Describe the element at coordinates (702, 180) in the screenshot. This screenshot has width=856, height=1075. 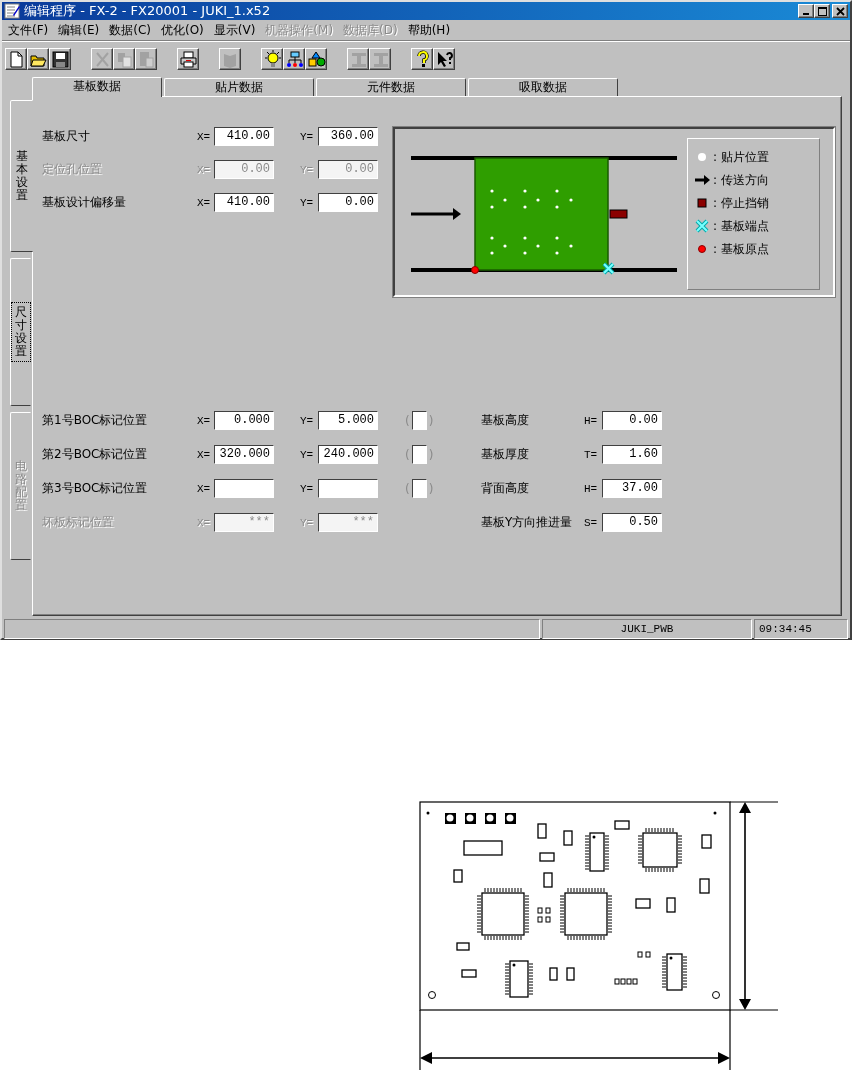
I see `arrow-icon` at that location.